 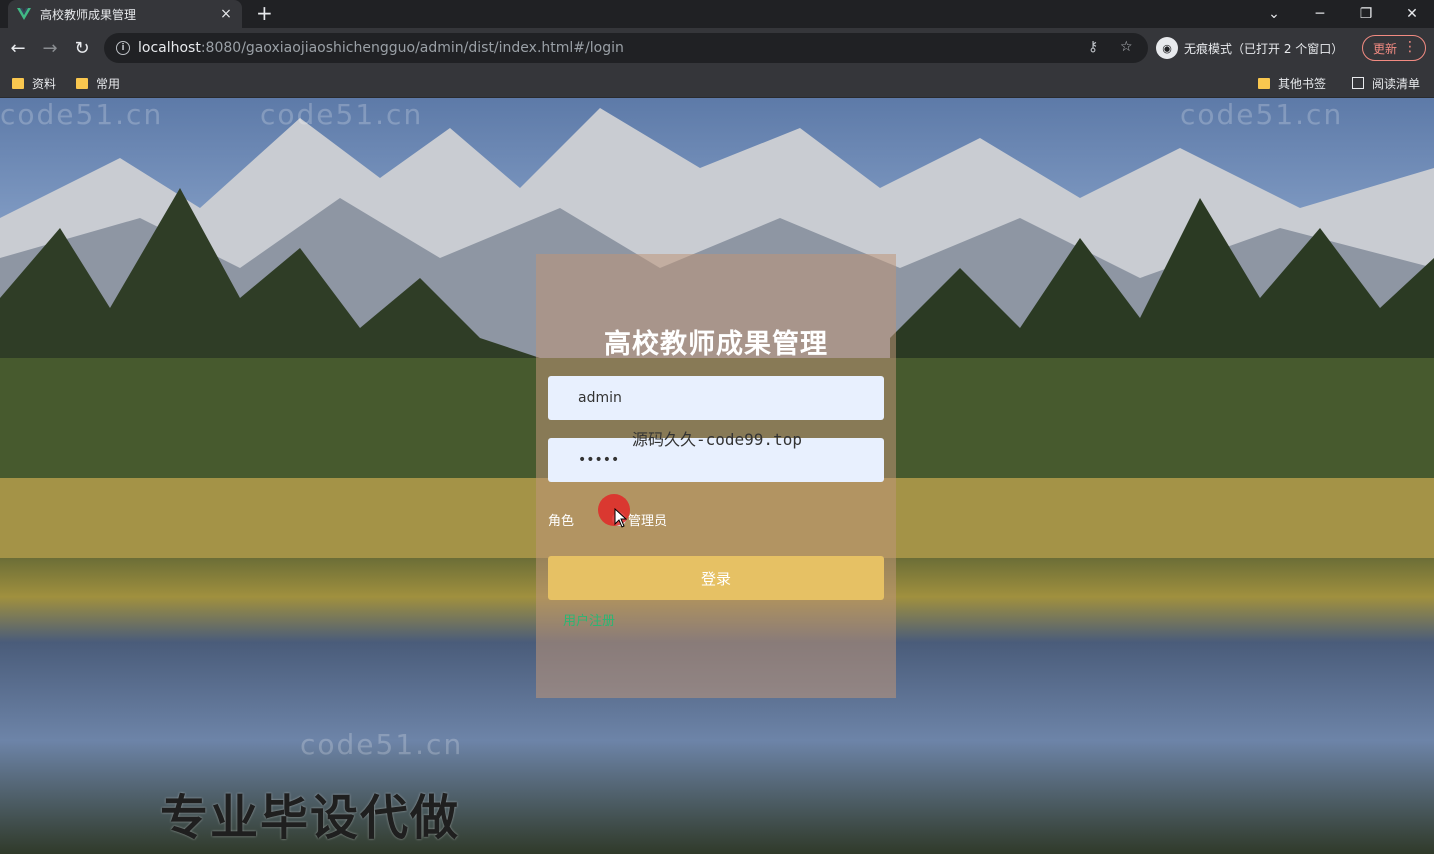 I want to click on bookmark-star-icon: ☆, so click(x=1126, y=47).